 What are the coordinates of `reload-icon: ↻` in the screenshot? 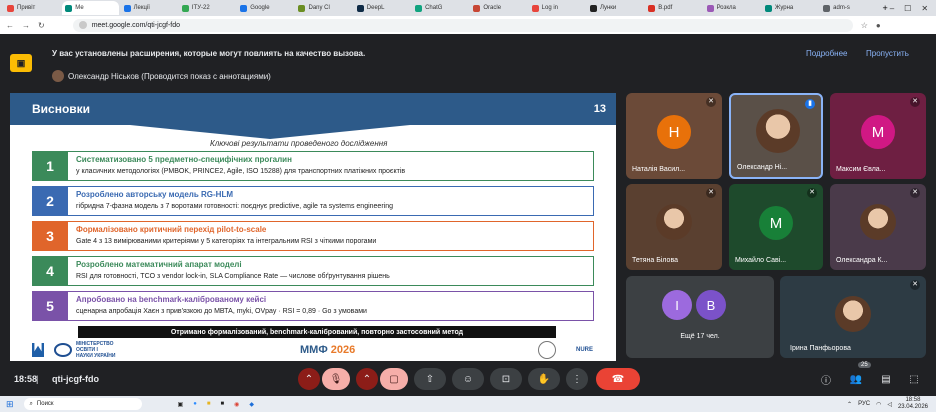 It's located at (41, 25).